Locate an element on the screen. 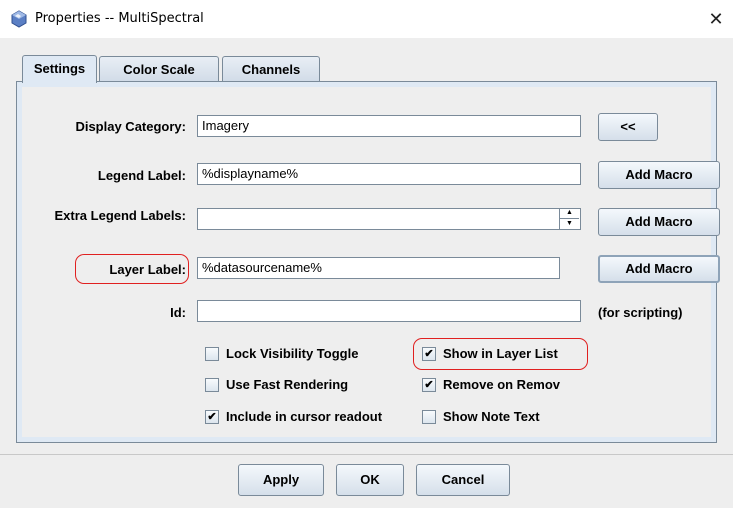  legend-label-field: %displayname% is located at coordinates (389, 174).